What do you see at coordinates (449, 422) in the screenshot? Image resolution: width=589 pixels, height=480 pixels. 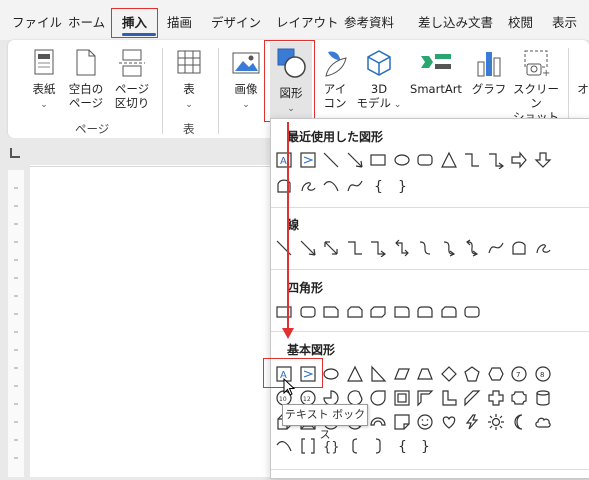 I see `heart-shape-icon` at bounding box center [449, 422].